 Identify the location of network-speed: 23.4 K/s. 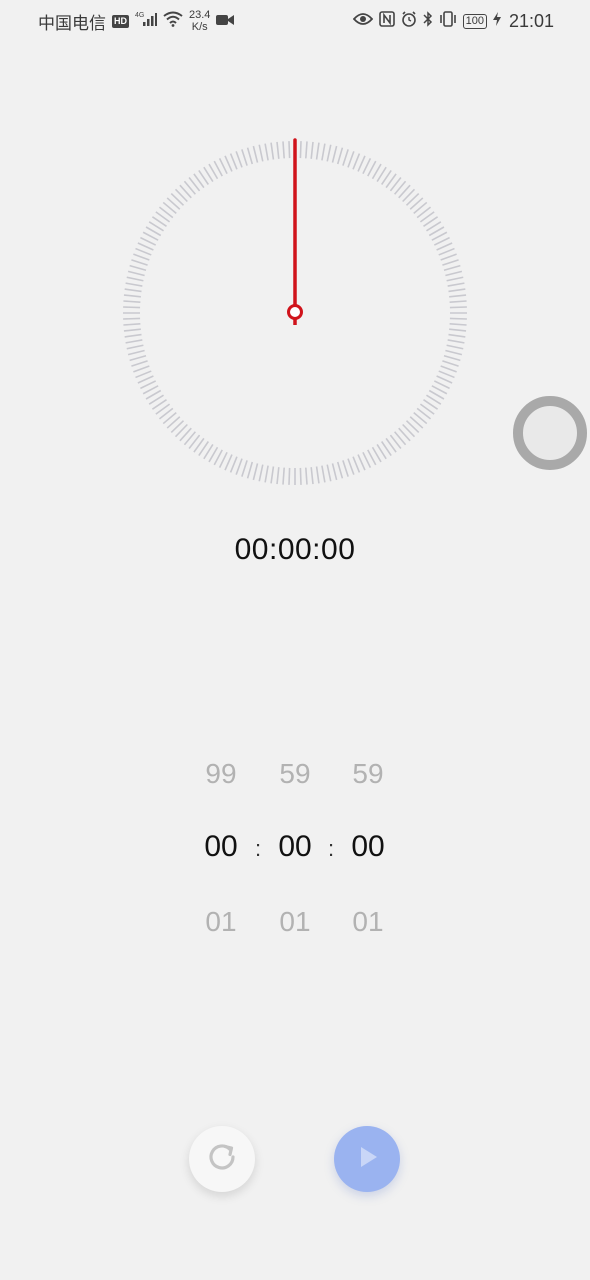
(199, 21).